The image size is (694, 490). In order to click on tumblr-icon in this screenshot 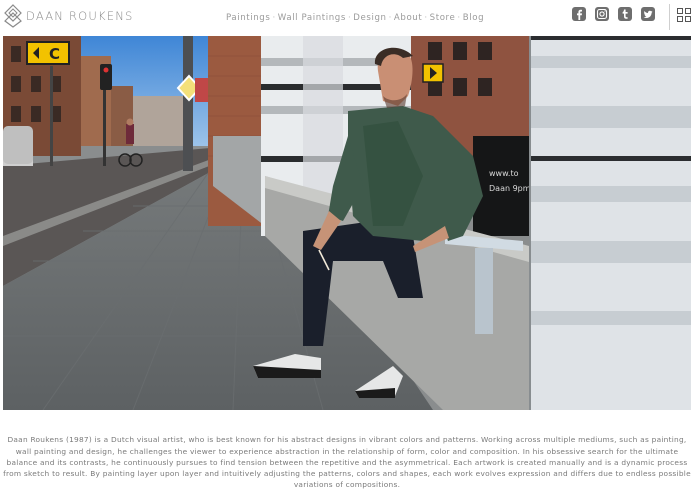, I will do `click(625, 14)`.